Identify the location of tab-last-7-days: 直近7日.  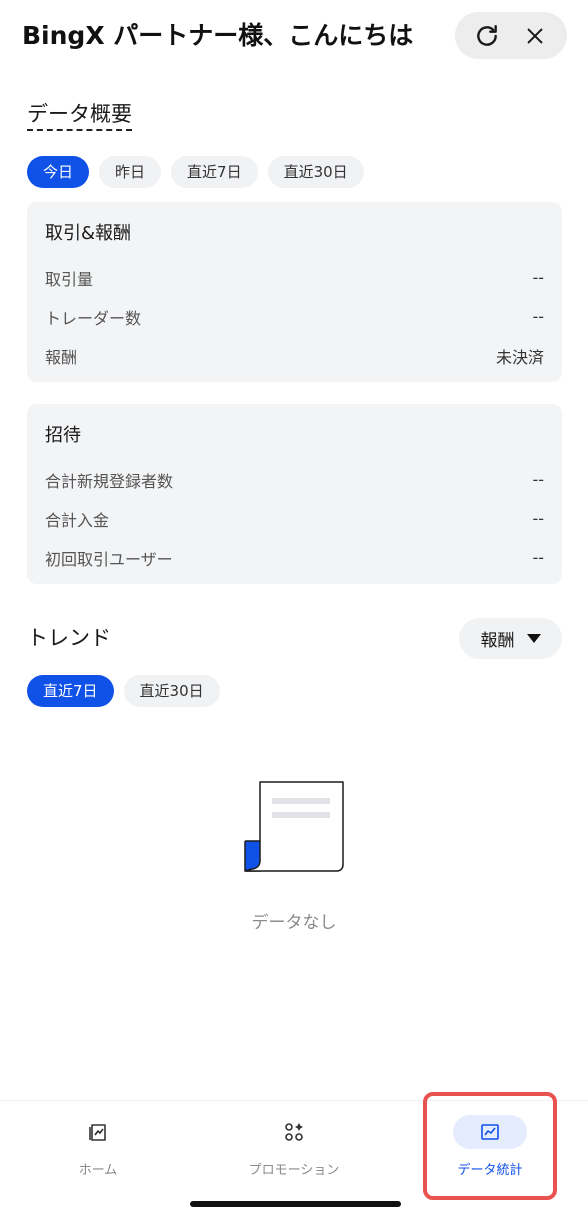
(214, 172).